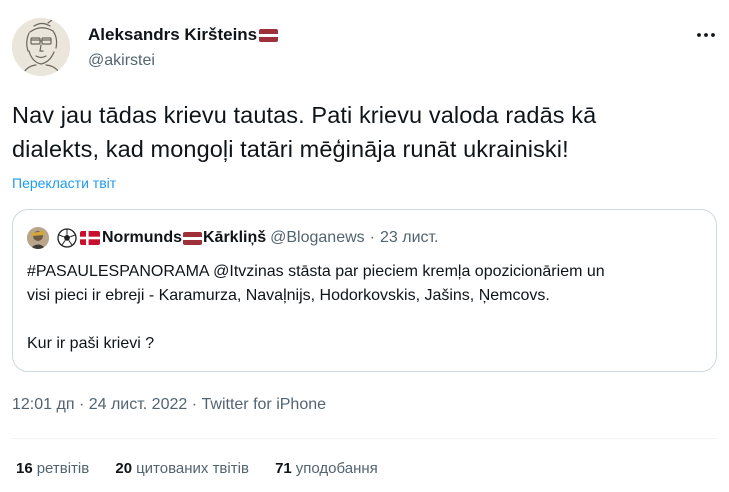 This screenshot has width=729, height=492. Describe the element at coordinates (24, 468) in the screenshot. I see `retweets-count: 16` at that location.